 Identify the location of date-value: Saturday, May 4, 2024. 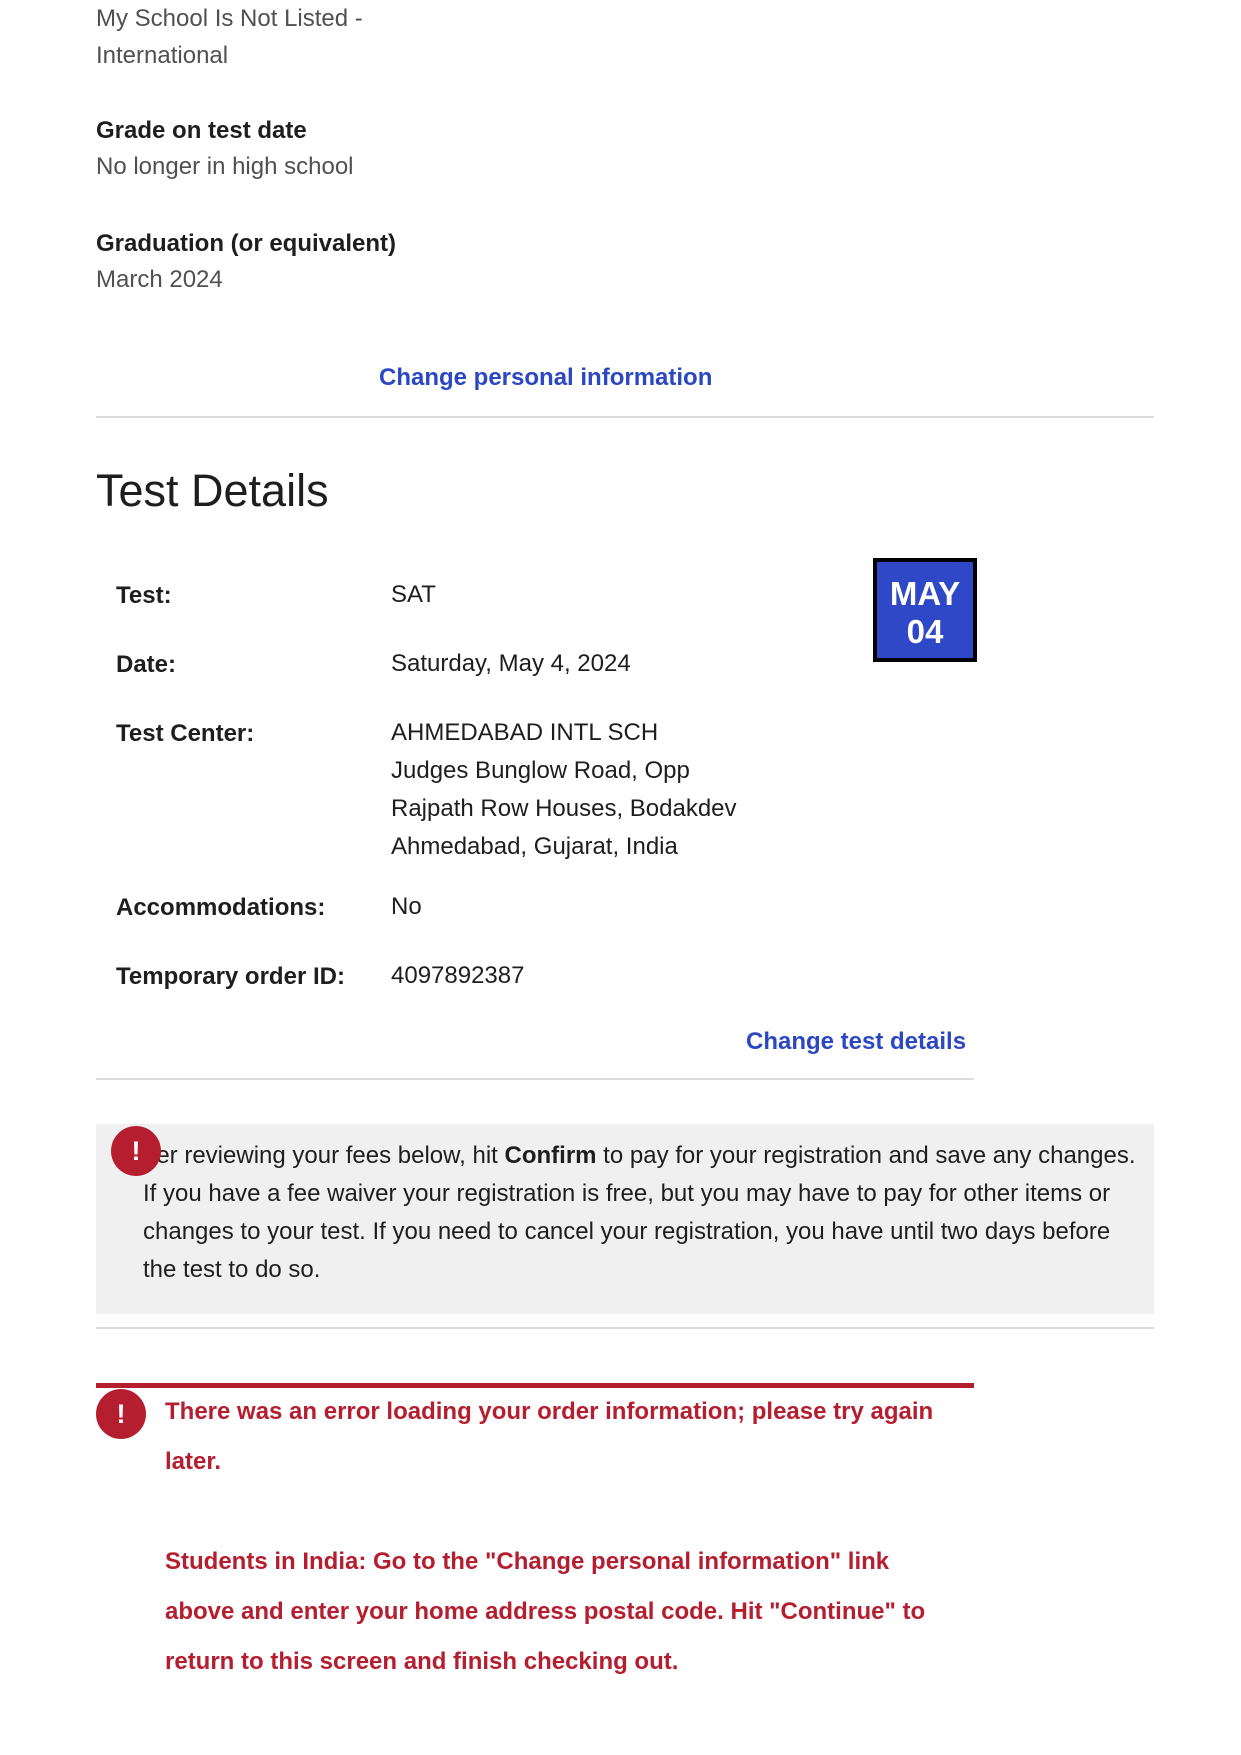
(511, 663).